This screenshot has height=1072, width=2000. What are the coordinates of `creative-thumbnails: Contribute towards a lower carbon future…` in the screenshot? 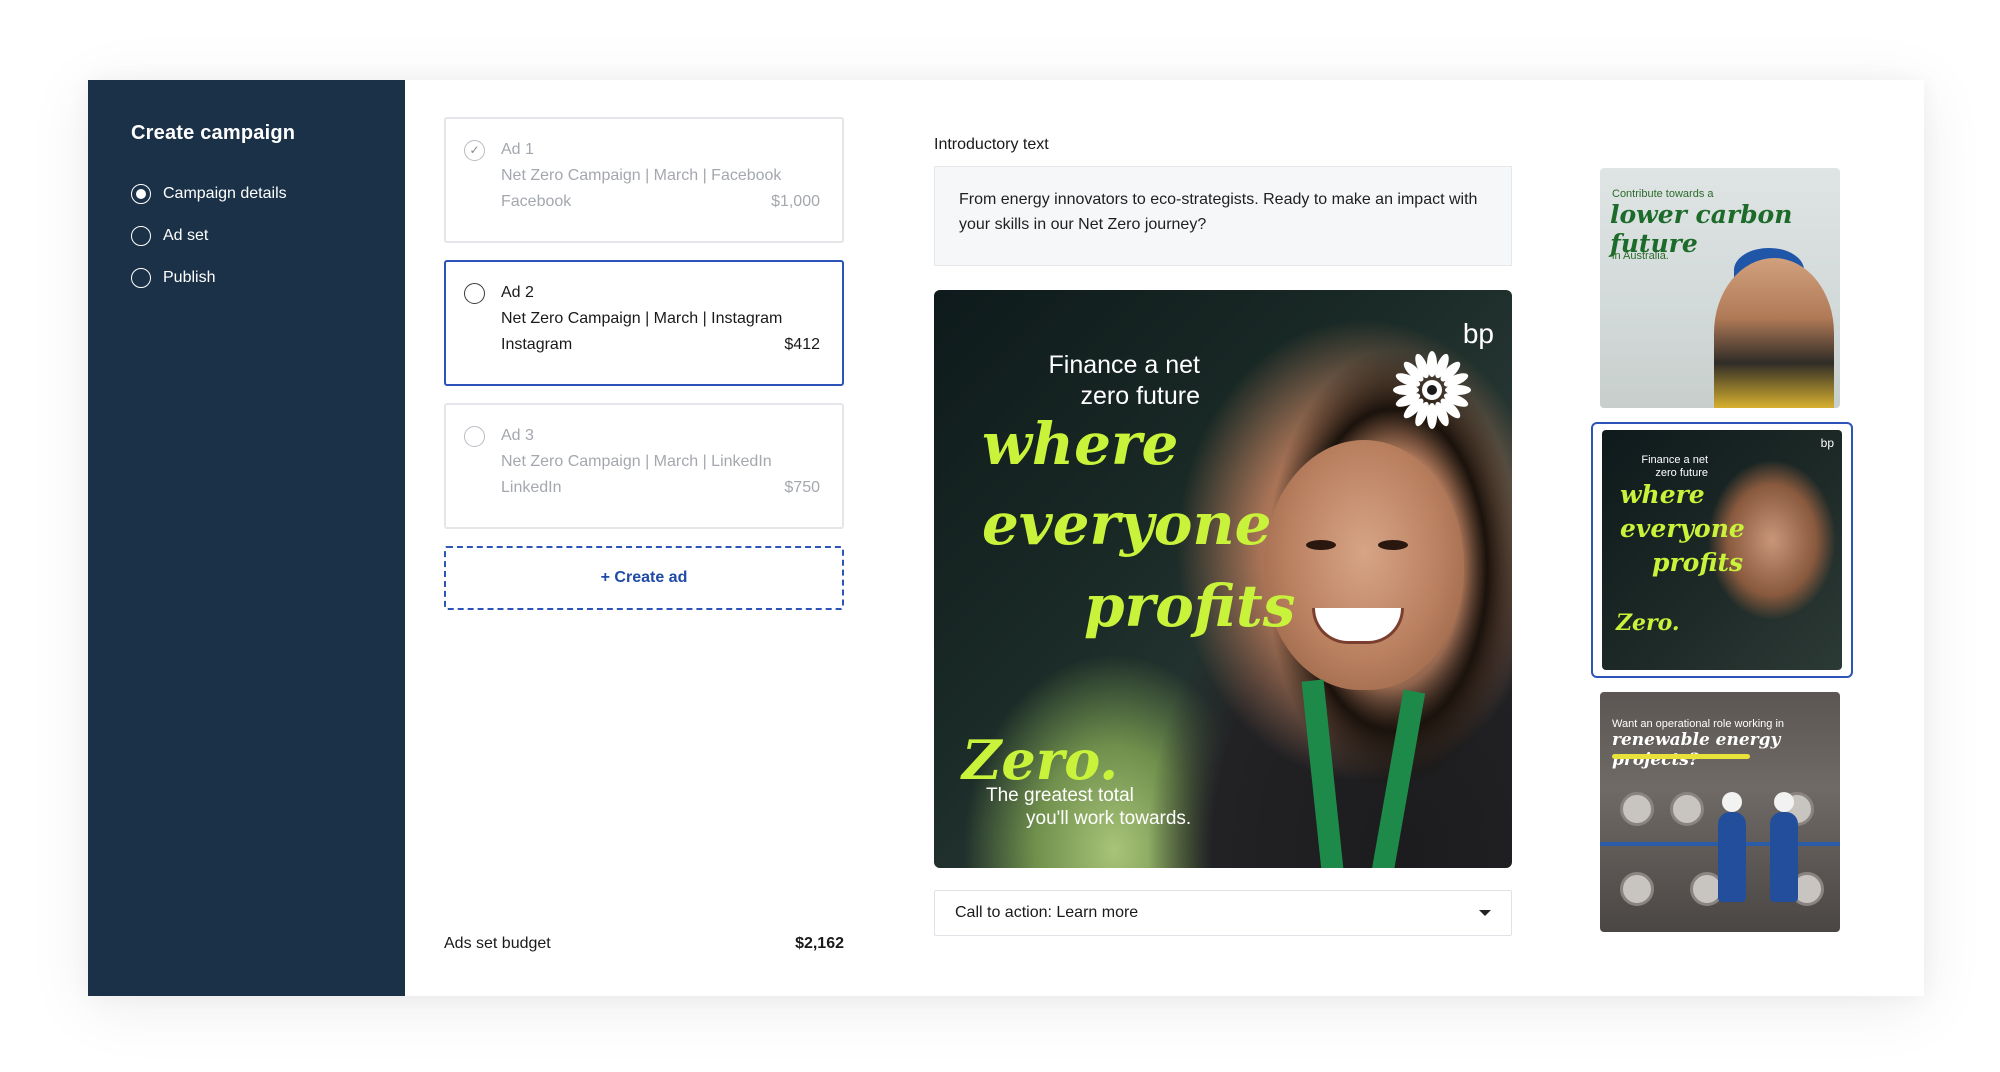 It's located at (1722, 557).